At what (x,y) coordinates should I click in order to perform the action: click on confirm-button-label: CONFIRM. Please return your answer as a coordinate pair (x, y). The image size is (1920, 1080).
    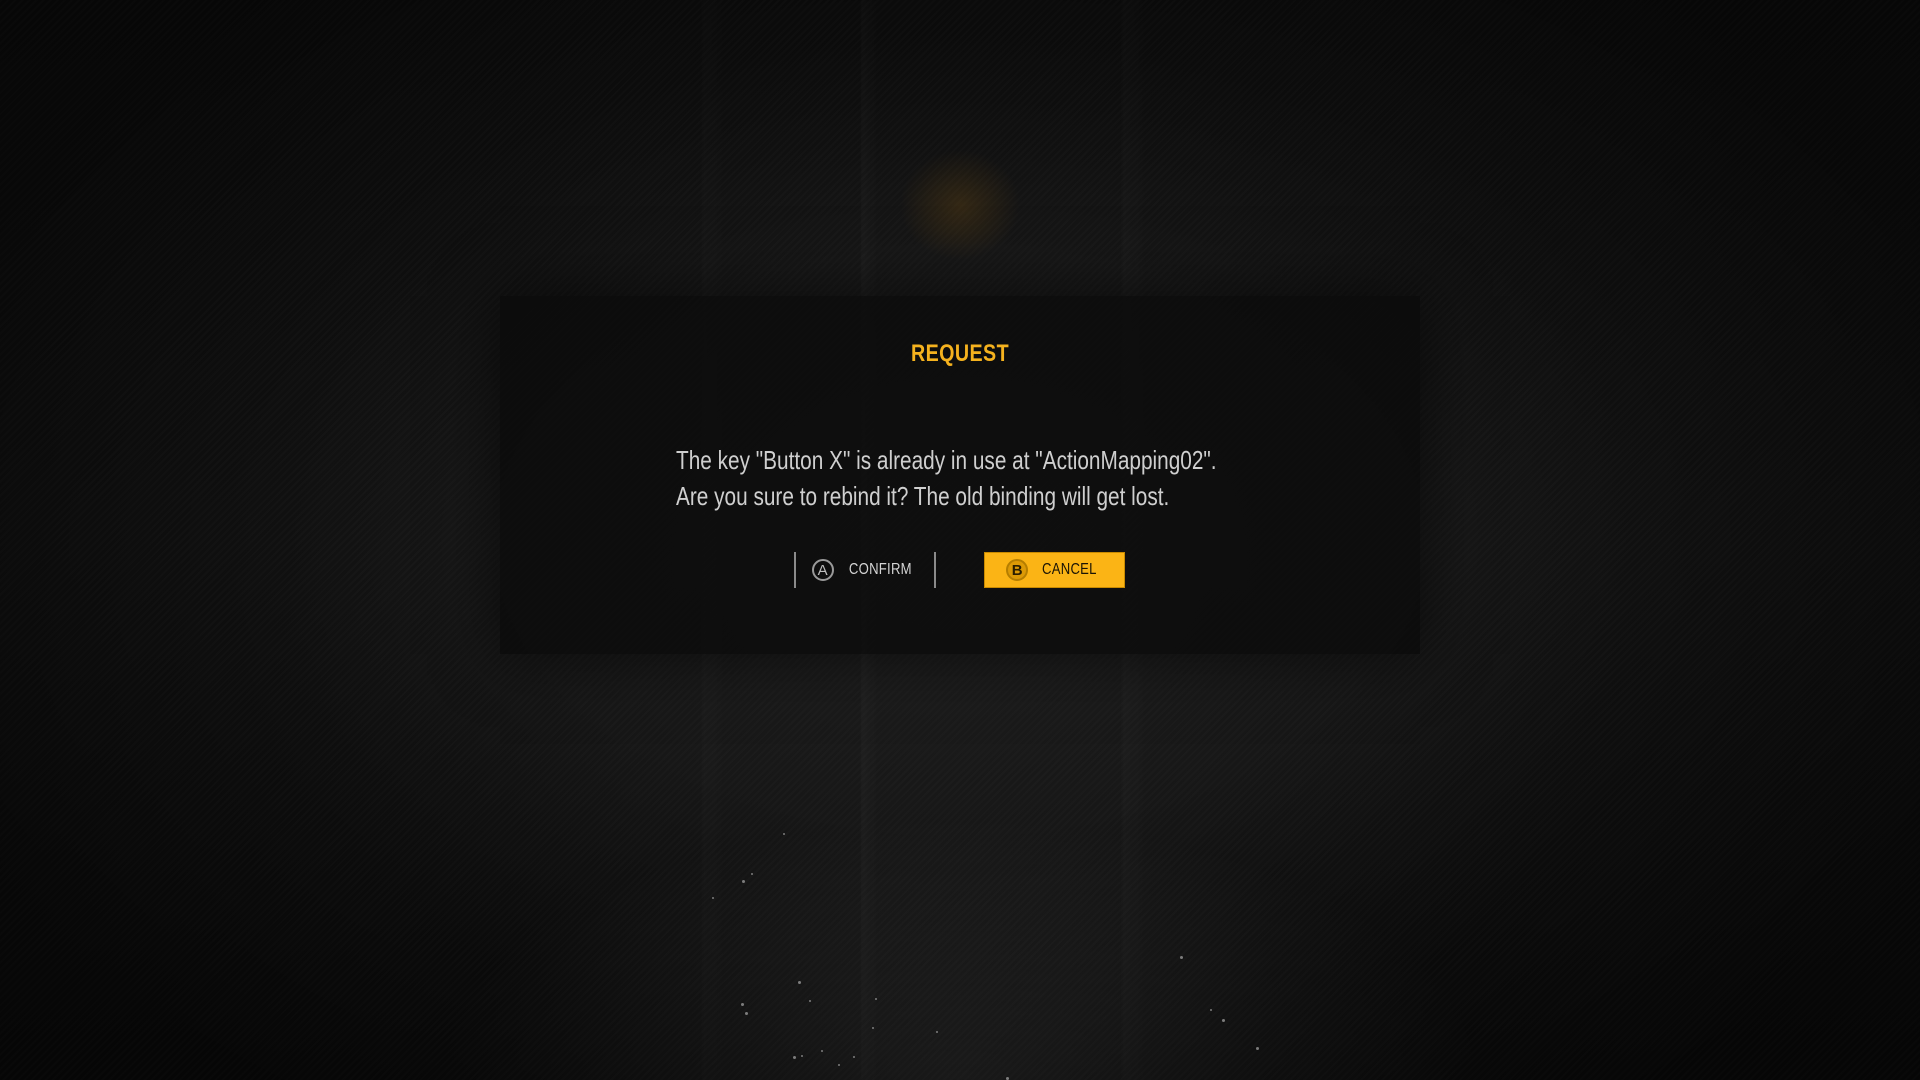
    Looking at the image, I should click on (880, 569).